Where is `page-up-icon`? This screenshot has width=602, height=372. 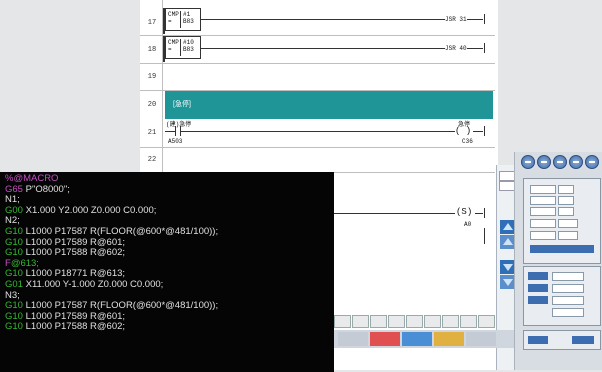 page-up-icon is located at coordinates (507, 242).